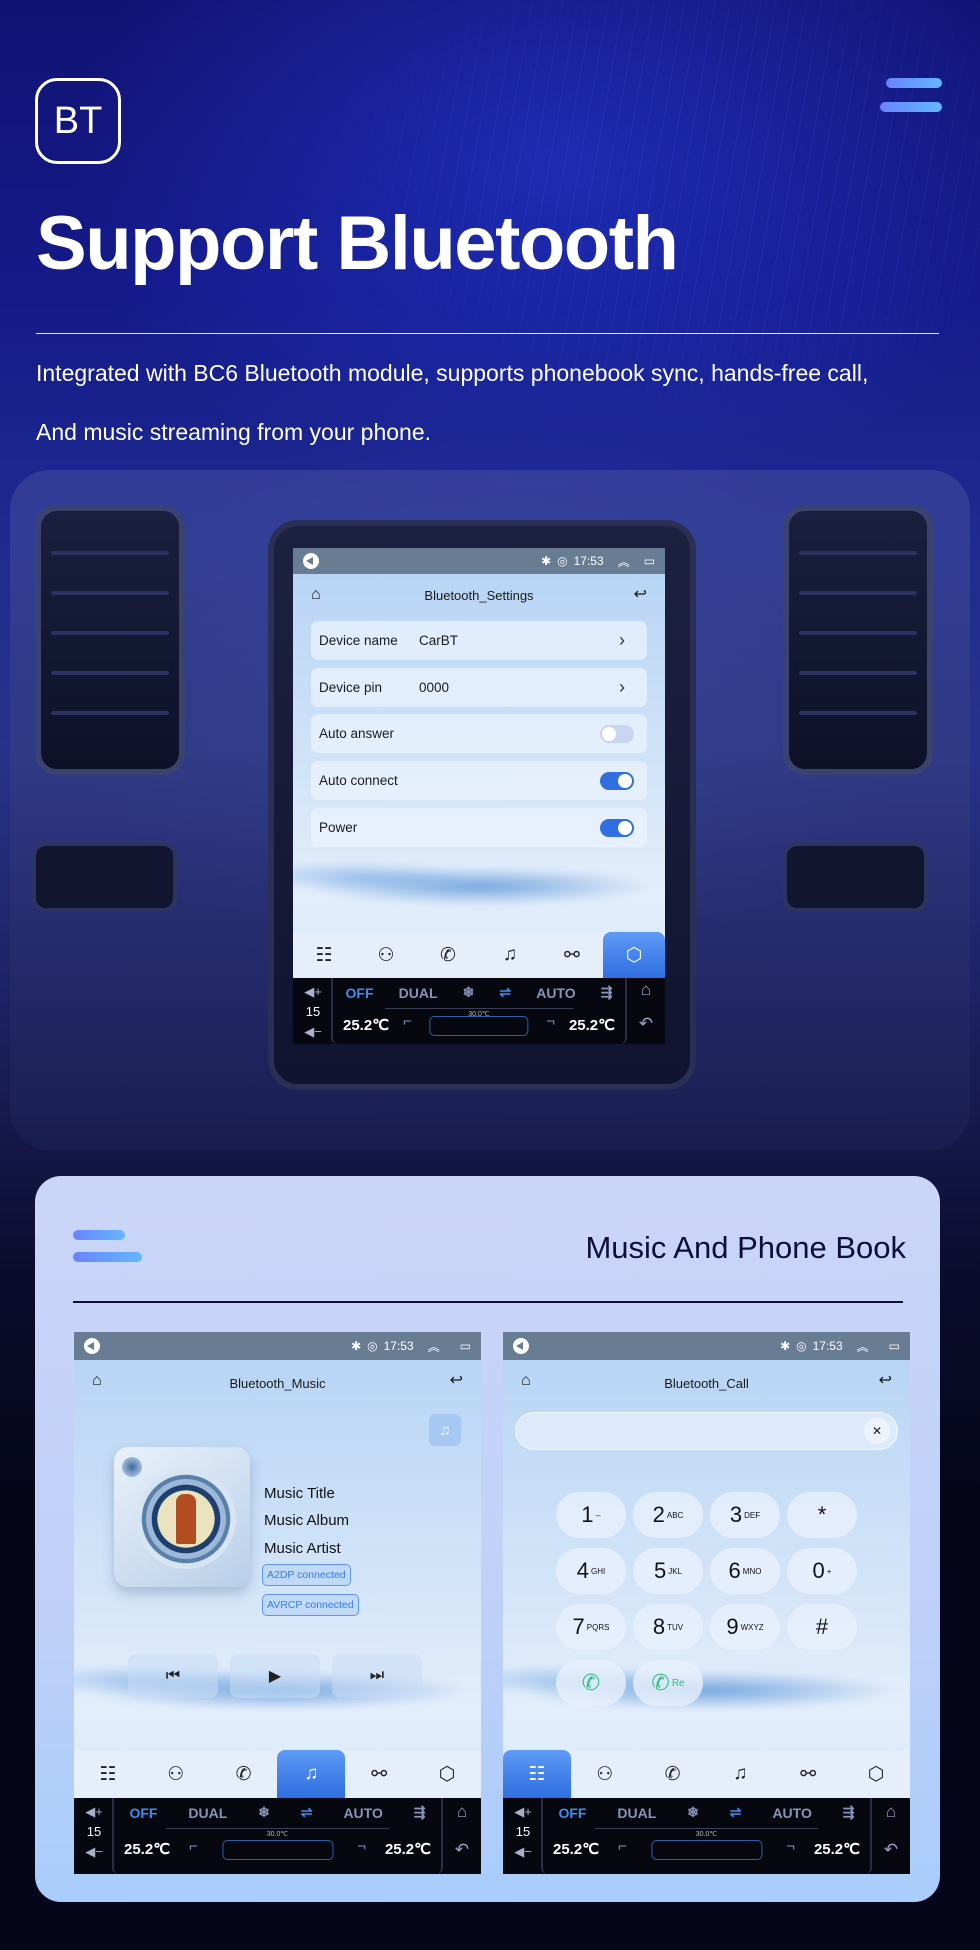 The image size is (980, 1950). I want to click on device-name-row: Device name CarBT ›, so click(479, 640).